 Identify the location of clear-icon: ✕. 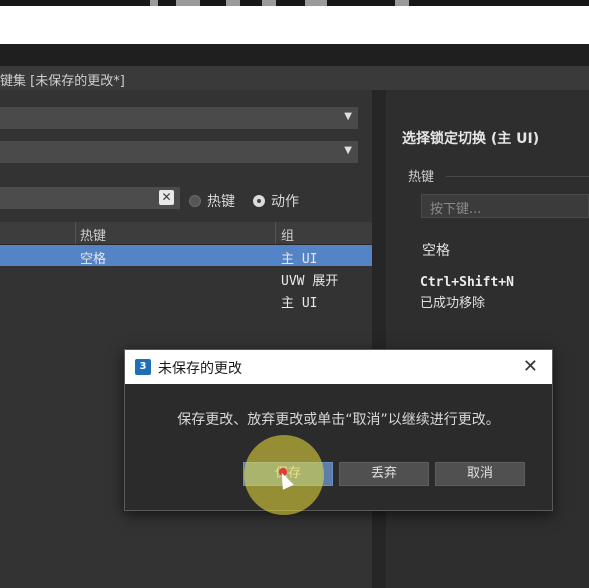
(166, 197).